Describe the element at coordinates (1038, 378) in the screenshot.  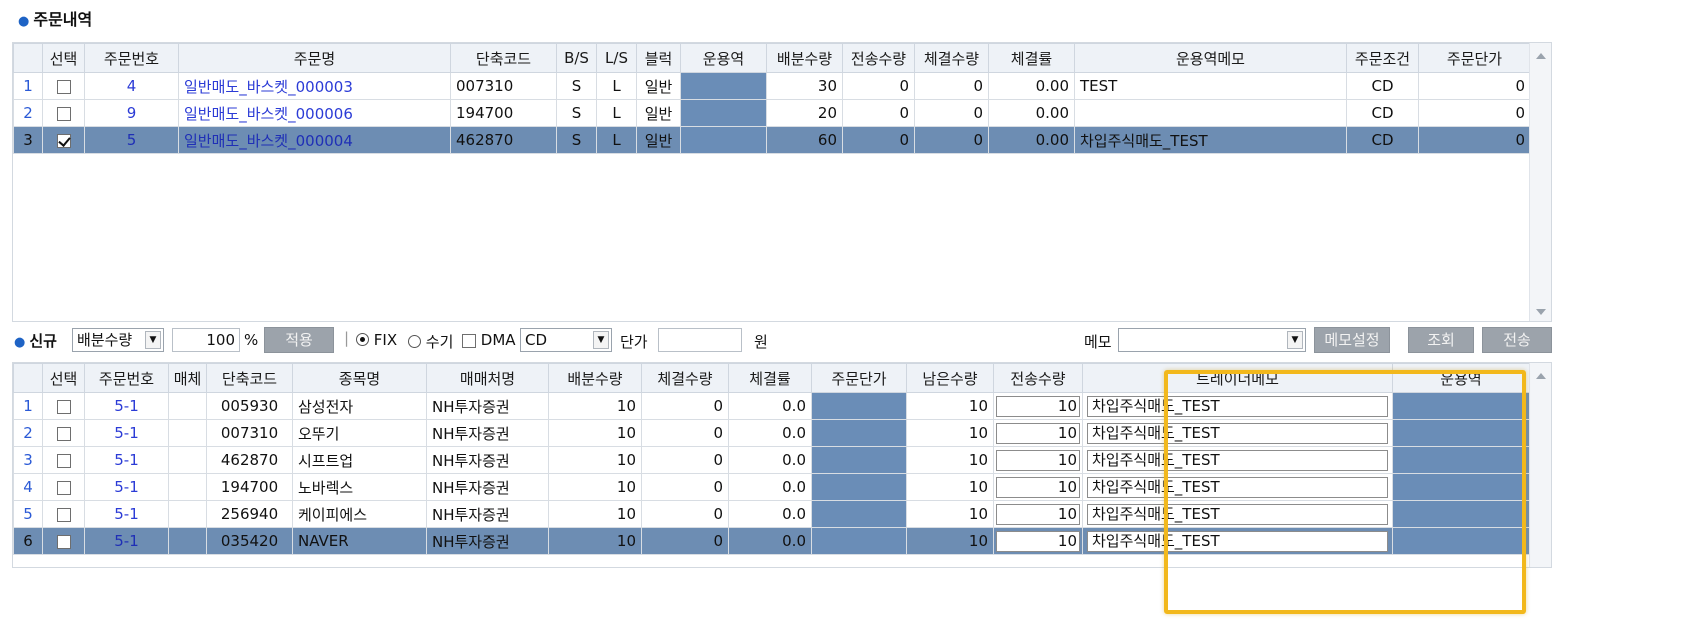
I see `grid2-header-send: 전송수량` at that location.